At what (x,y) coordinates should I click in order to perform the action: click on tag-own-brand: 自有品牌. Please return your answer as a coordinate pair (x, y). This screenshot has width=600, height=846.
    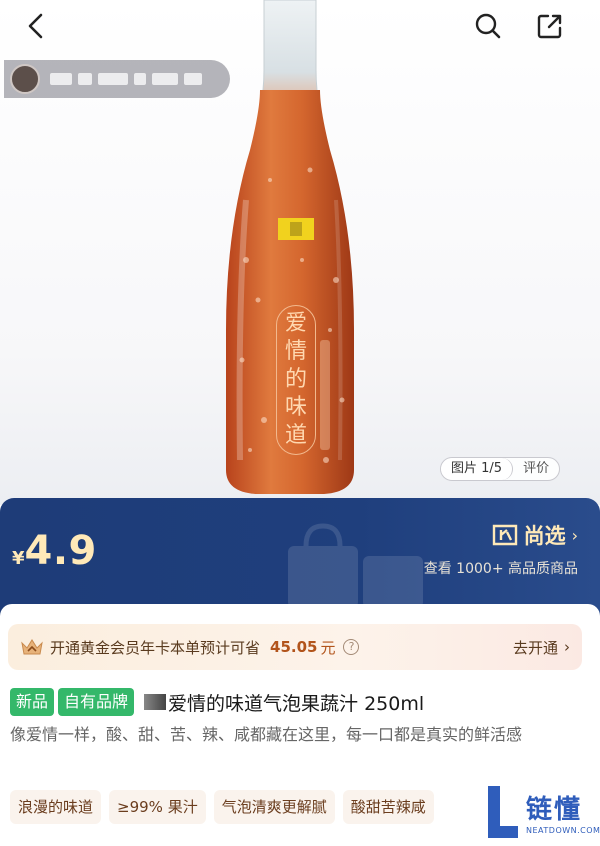
    Looking at the image, I should click on (96, 702).